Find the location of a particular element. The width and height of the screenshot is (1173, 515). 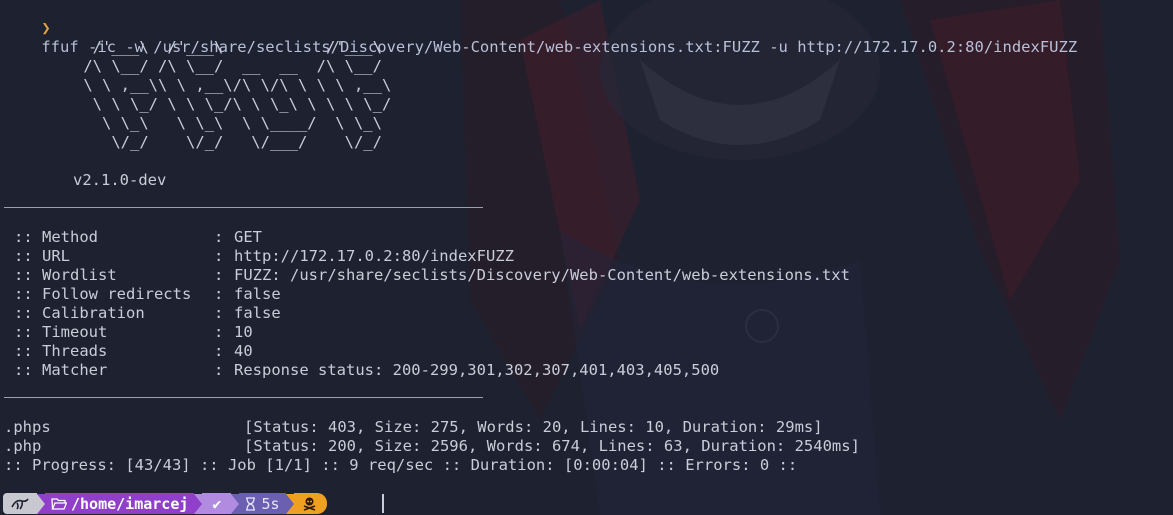

prompt-chevron-icon: ❯ is located at coordinates (46, 28).